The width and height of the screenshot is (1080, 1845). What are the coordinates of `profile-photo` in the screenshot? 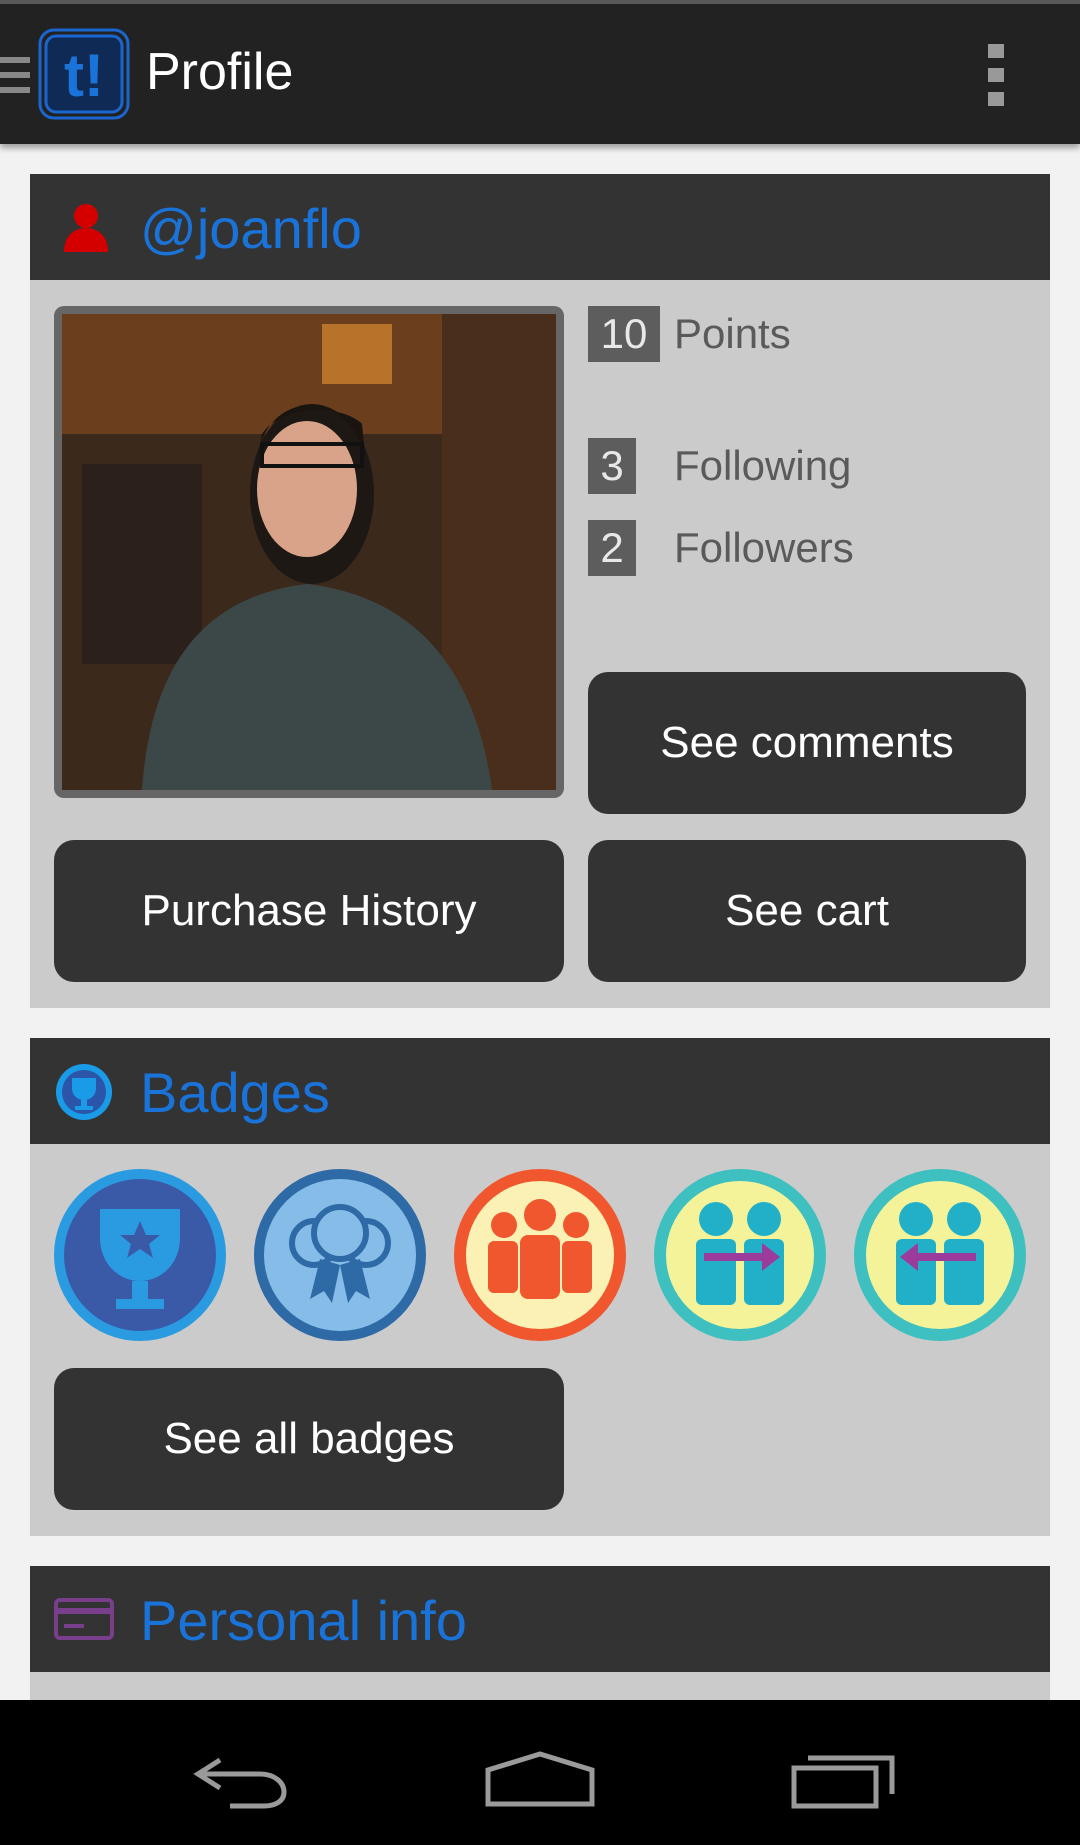 It's located at (309, 552).